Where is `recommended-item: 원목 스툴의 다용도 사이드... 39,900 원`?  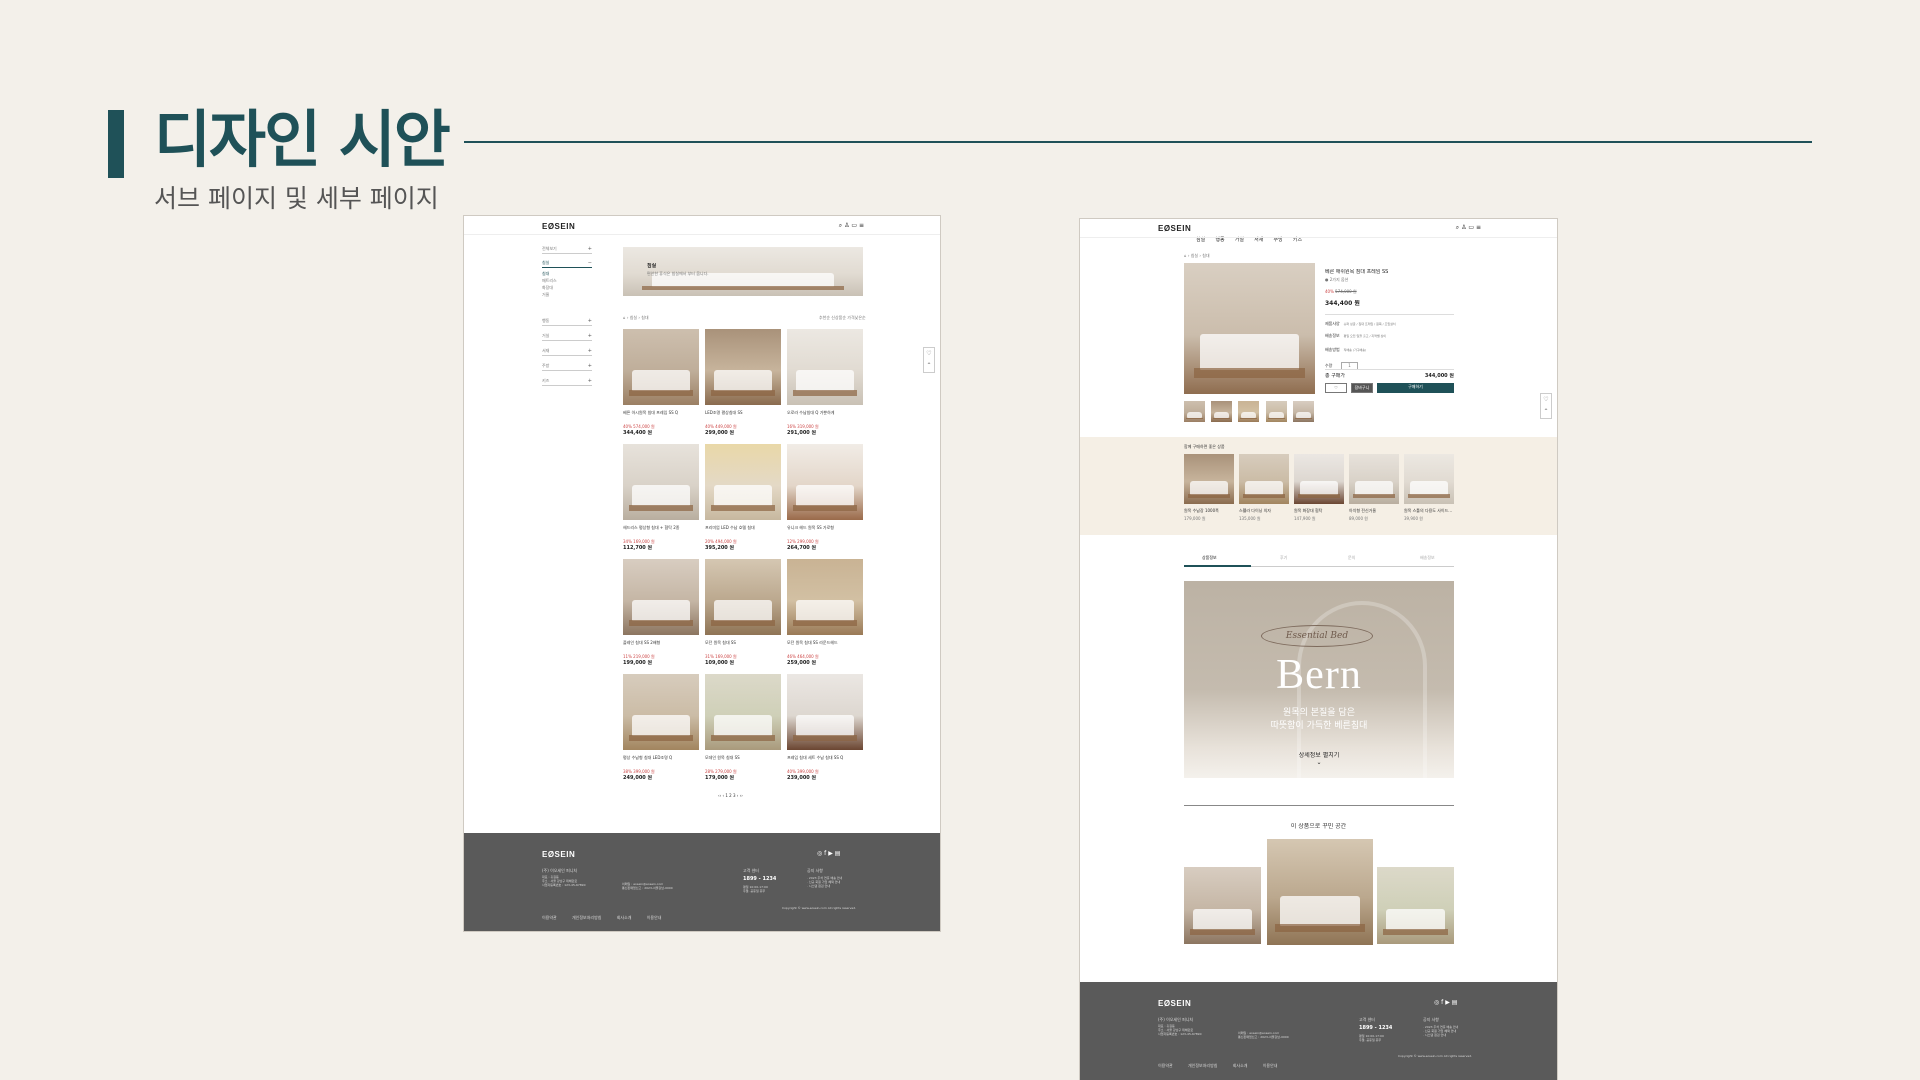 recommended-item: 원목 스툴의 다용도 사이드... 39,900 원 is located at coordinates (1429, 491).